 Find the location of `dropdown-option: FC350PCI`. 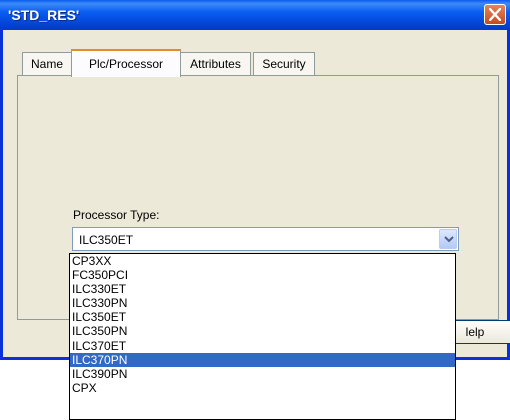

dropdown-option: FC350PCI is located at coordinates (262, 275).